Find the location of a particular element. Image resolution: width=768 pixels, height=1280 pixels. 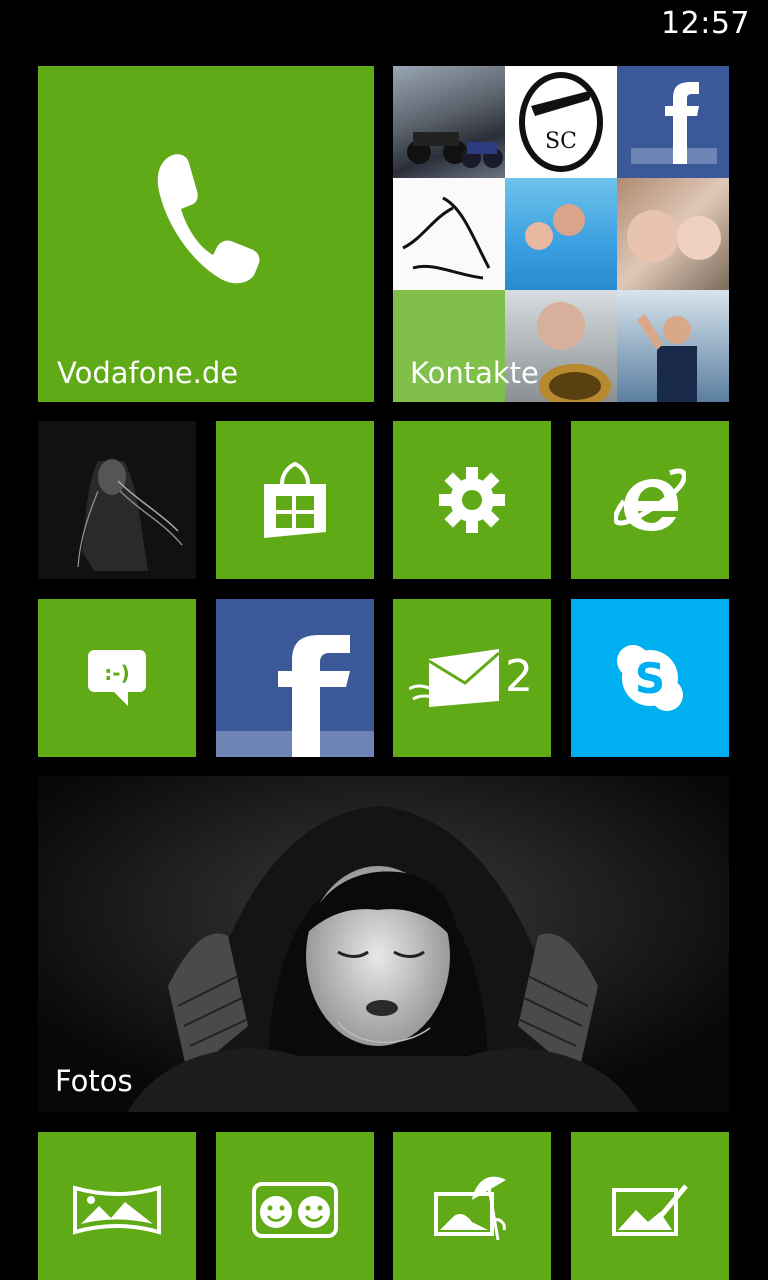

contact-photo-scf-logo: SC is located at coordinates (561, 122).